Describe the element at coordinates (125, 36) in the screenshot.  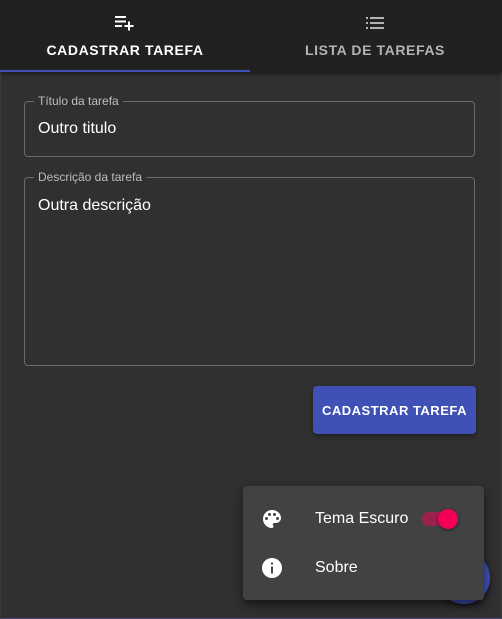
I see `tab-cadastrar-tarefa: CADASTRAR TAREFA` at that location.